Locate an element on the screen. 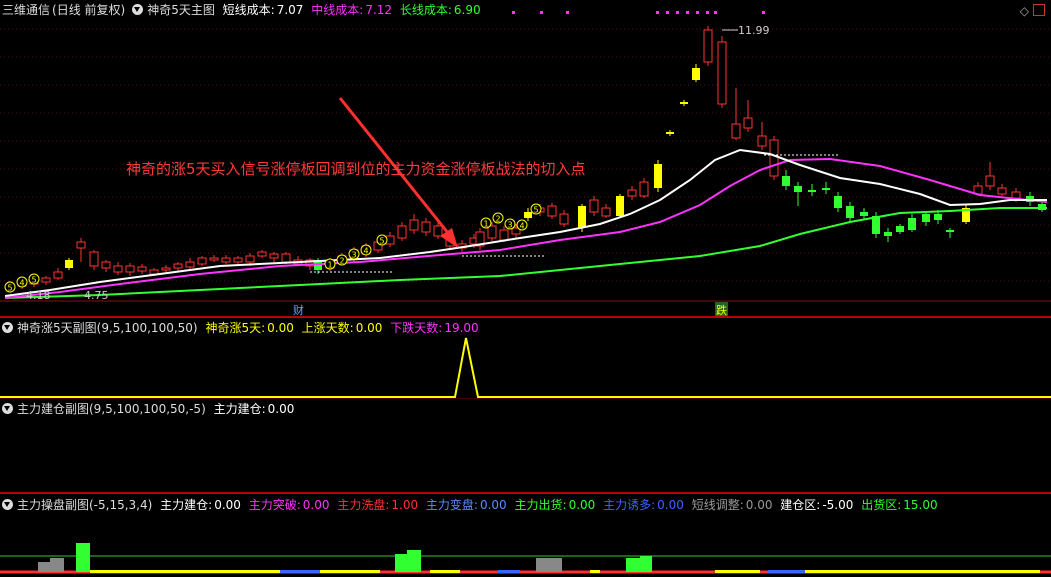  sub3-f3-value: 1.00 is located at coordinates (405, 505).